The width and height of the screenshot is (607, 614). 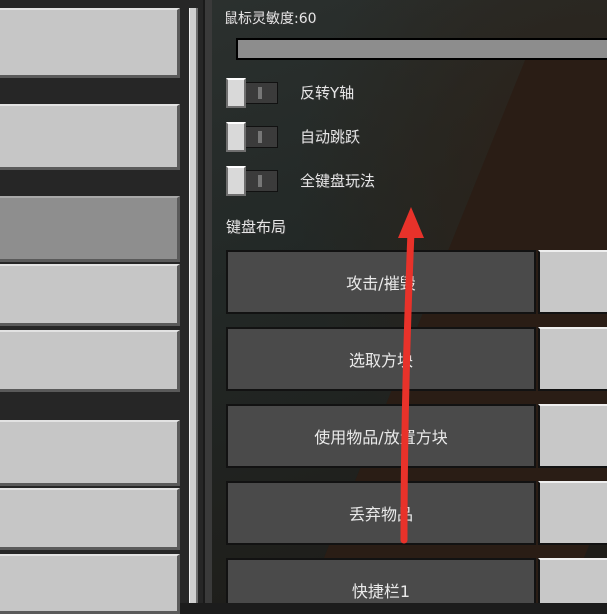 What do you see at coordinates (381, 513) in the screenshot?
I see `keybind-drop-item-button: 丢弃物品` at bounding box center [381, 513].